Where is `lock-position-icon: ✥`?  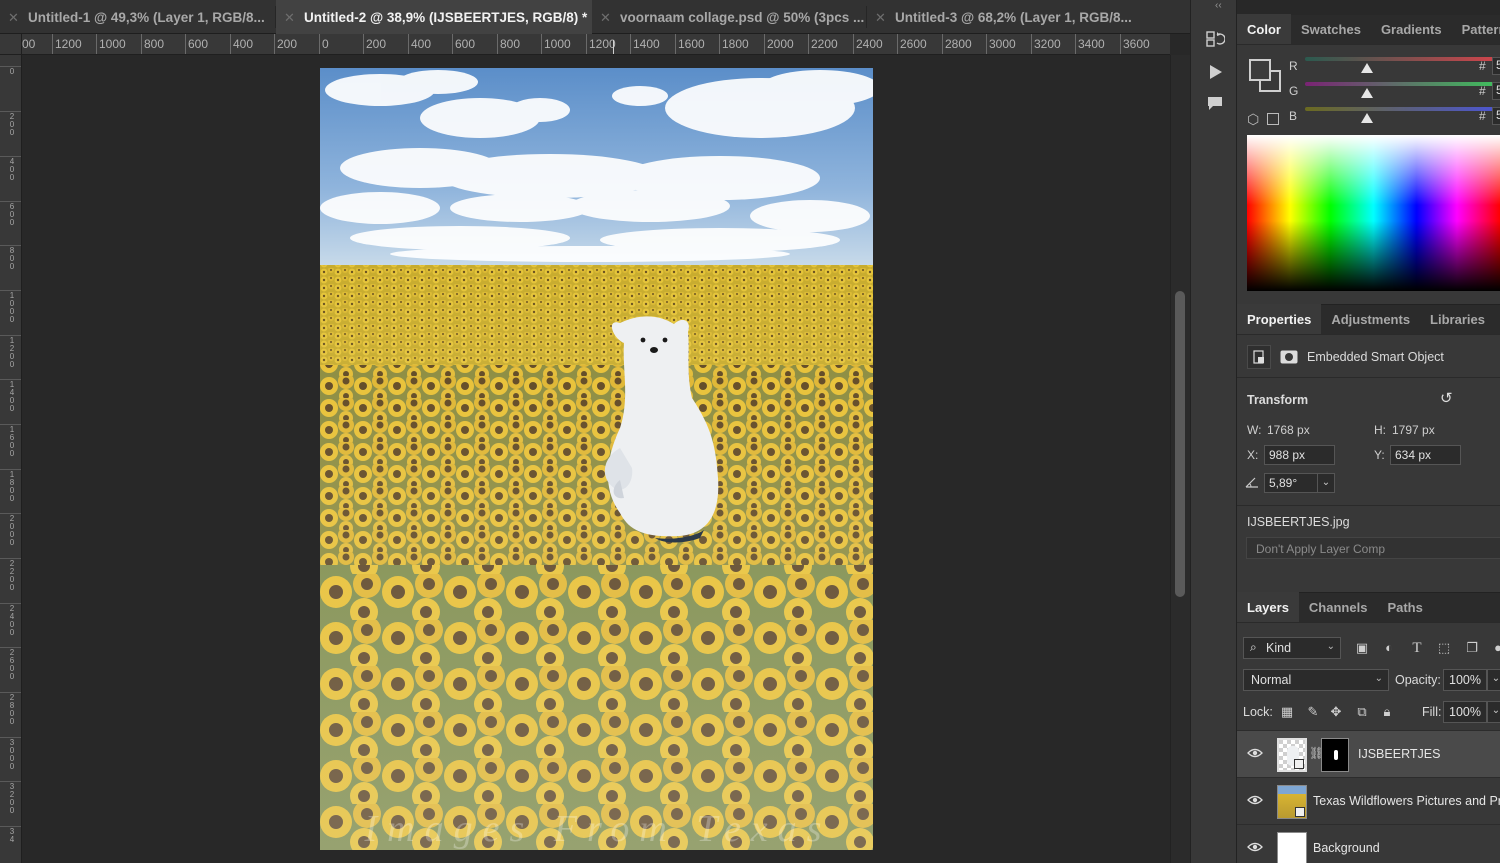
lock-position-icon: ✥ is located at coordinates (1336, 712).